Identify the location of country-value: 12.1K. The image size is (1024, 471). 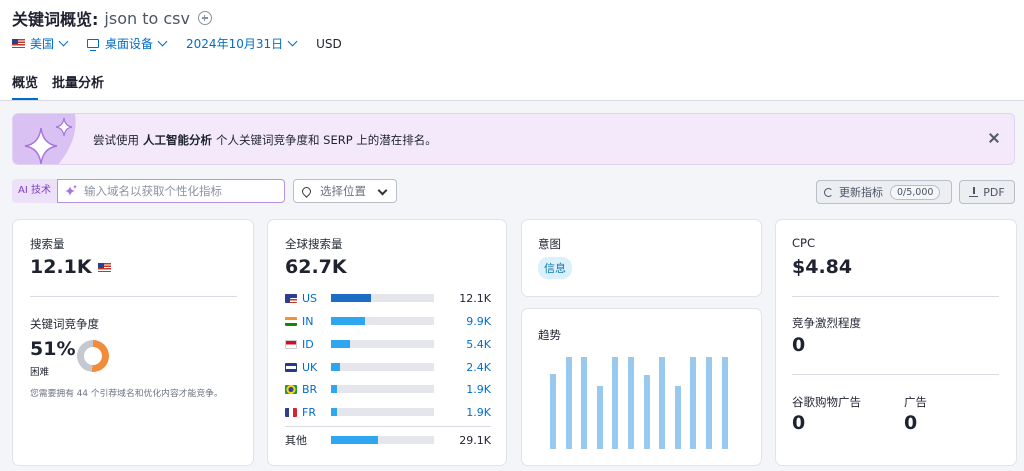
(461, 298).